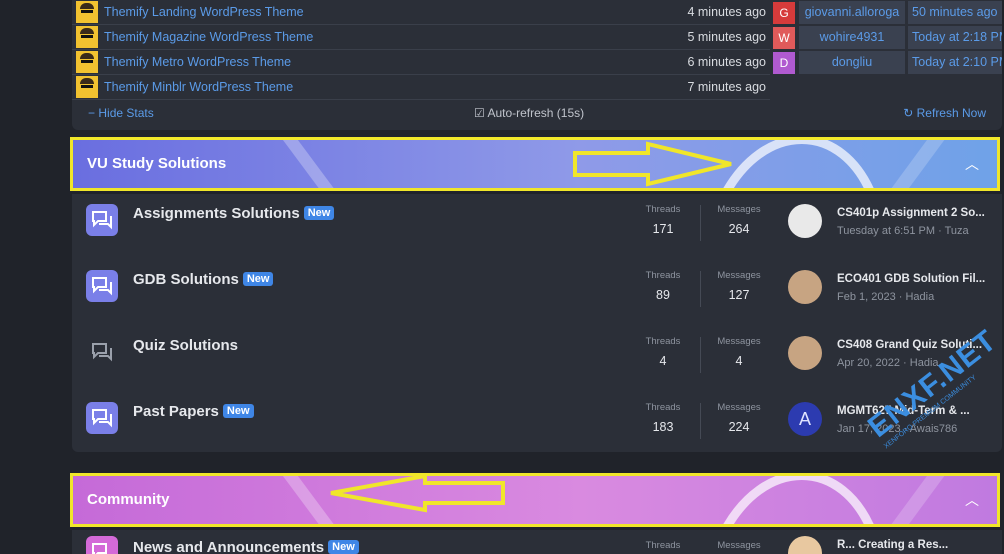 This screenshot has width=1004, height=554. I want to click on threads-count: 183, so click(663, 427).